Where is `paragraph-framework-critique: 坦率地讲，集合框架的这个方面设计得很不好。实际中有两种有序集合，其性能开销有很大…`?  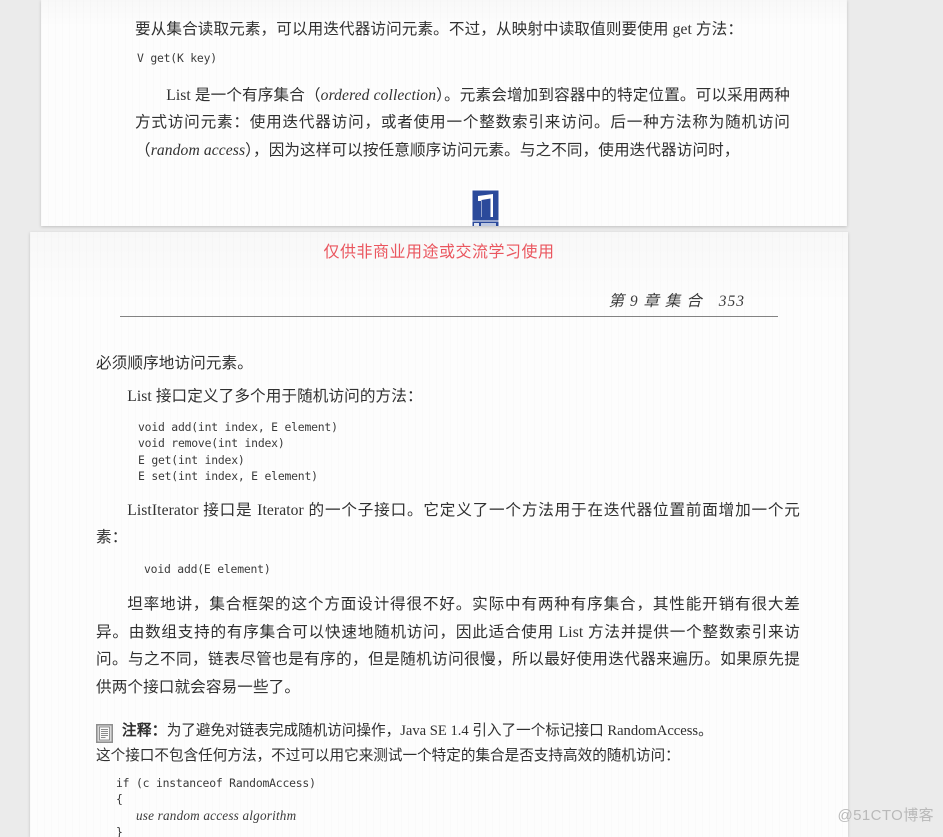
paragraph-framework-critique: 坦率地讲，集合框架的这个方面设计得很不好。实际中有两种有序集合，其性能开销有很大… is located at coordinates (448, 646).